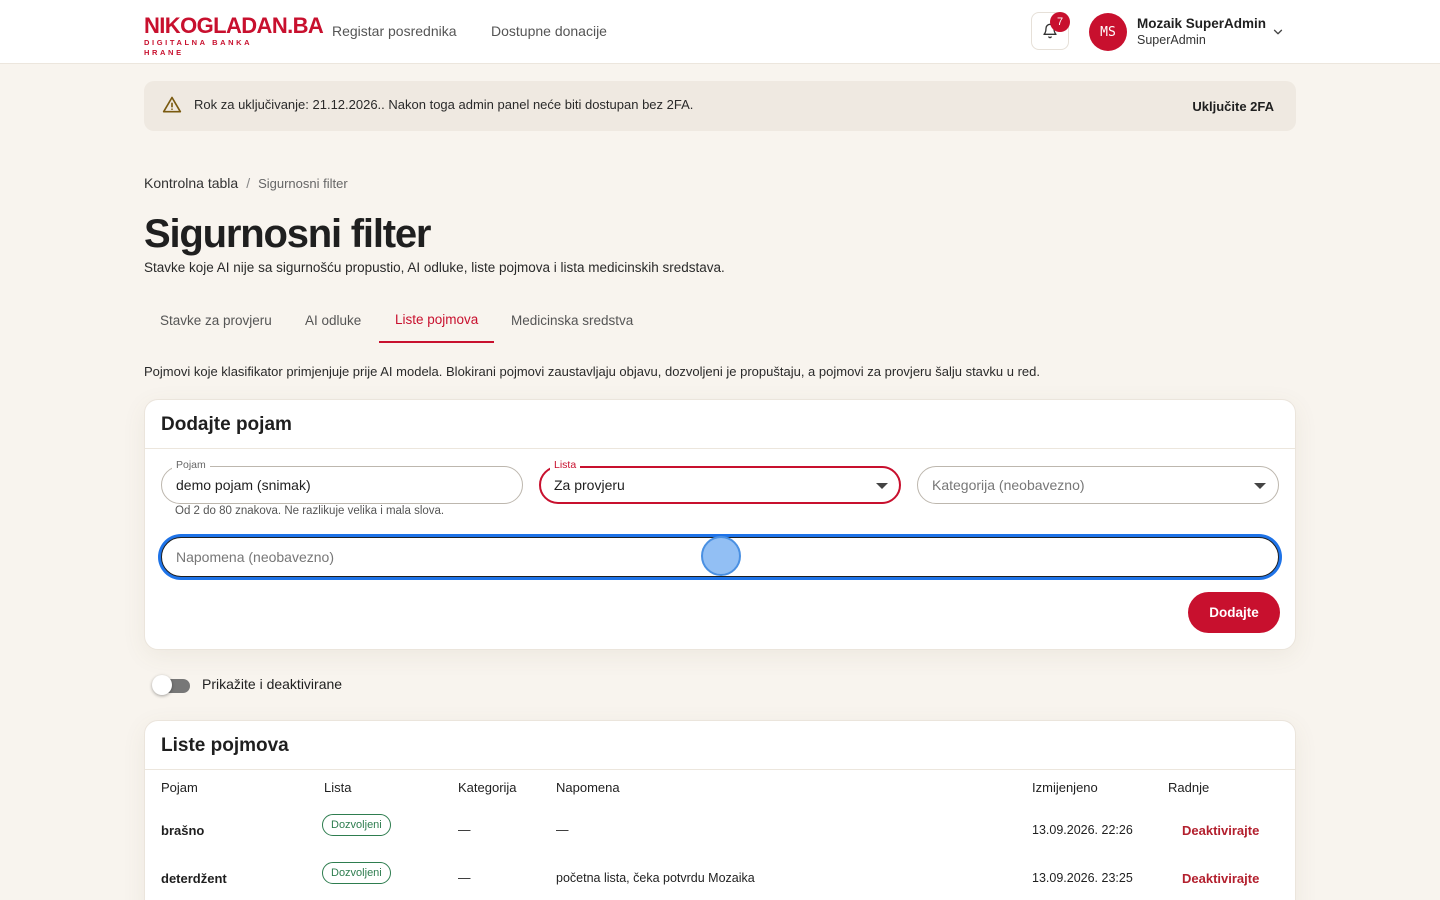 This screenshot has width=1440, height=900. Describe the element at coordinates (1065, 787) in the screenshot. I see `column-header-izmijenjeno: Izmijenjeno` at that location.